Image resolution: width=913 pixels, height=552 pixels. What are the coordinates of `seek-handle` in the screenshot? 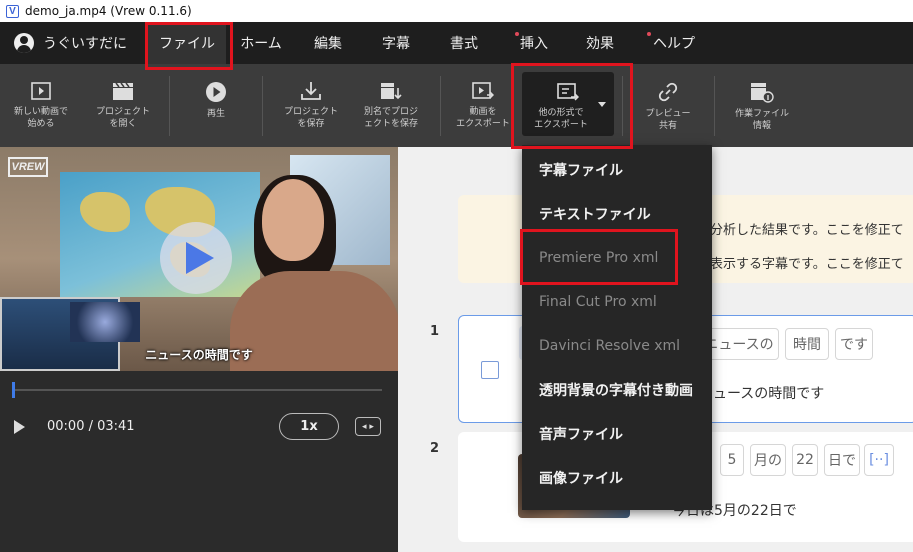 It's located at (13, 390).